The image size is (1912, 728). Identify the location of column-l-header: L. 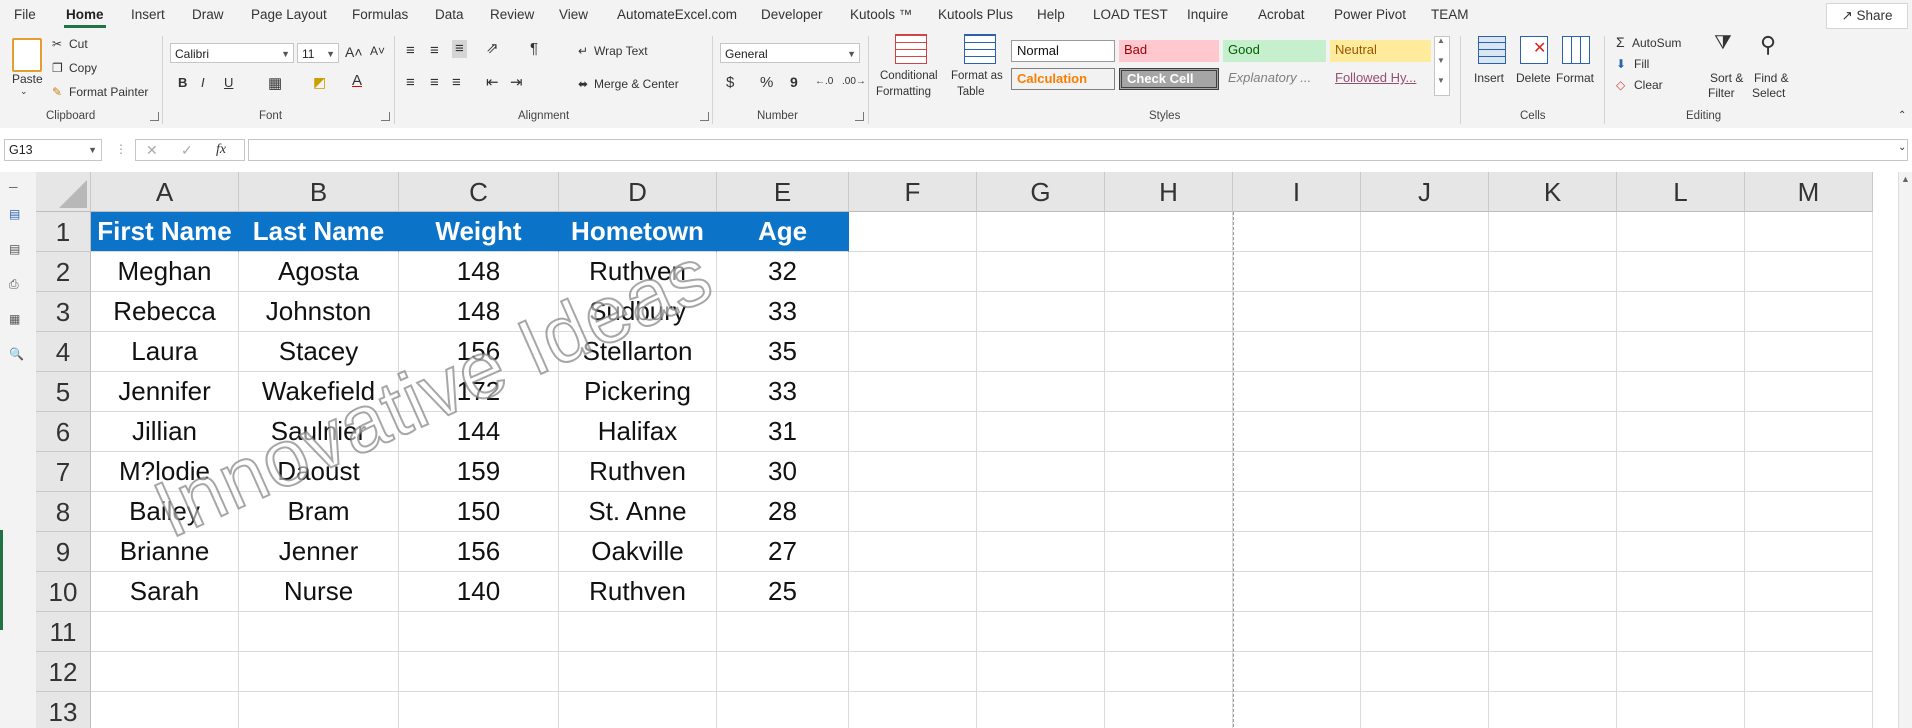
(1681, 192).